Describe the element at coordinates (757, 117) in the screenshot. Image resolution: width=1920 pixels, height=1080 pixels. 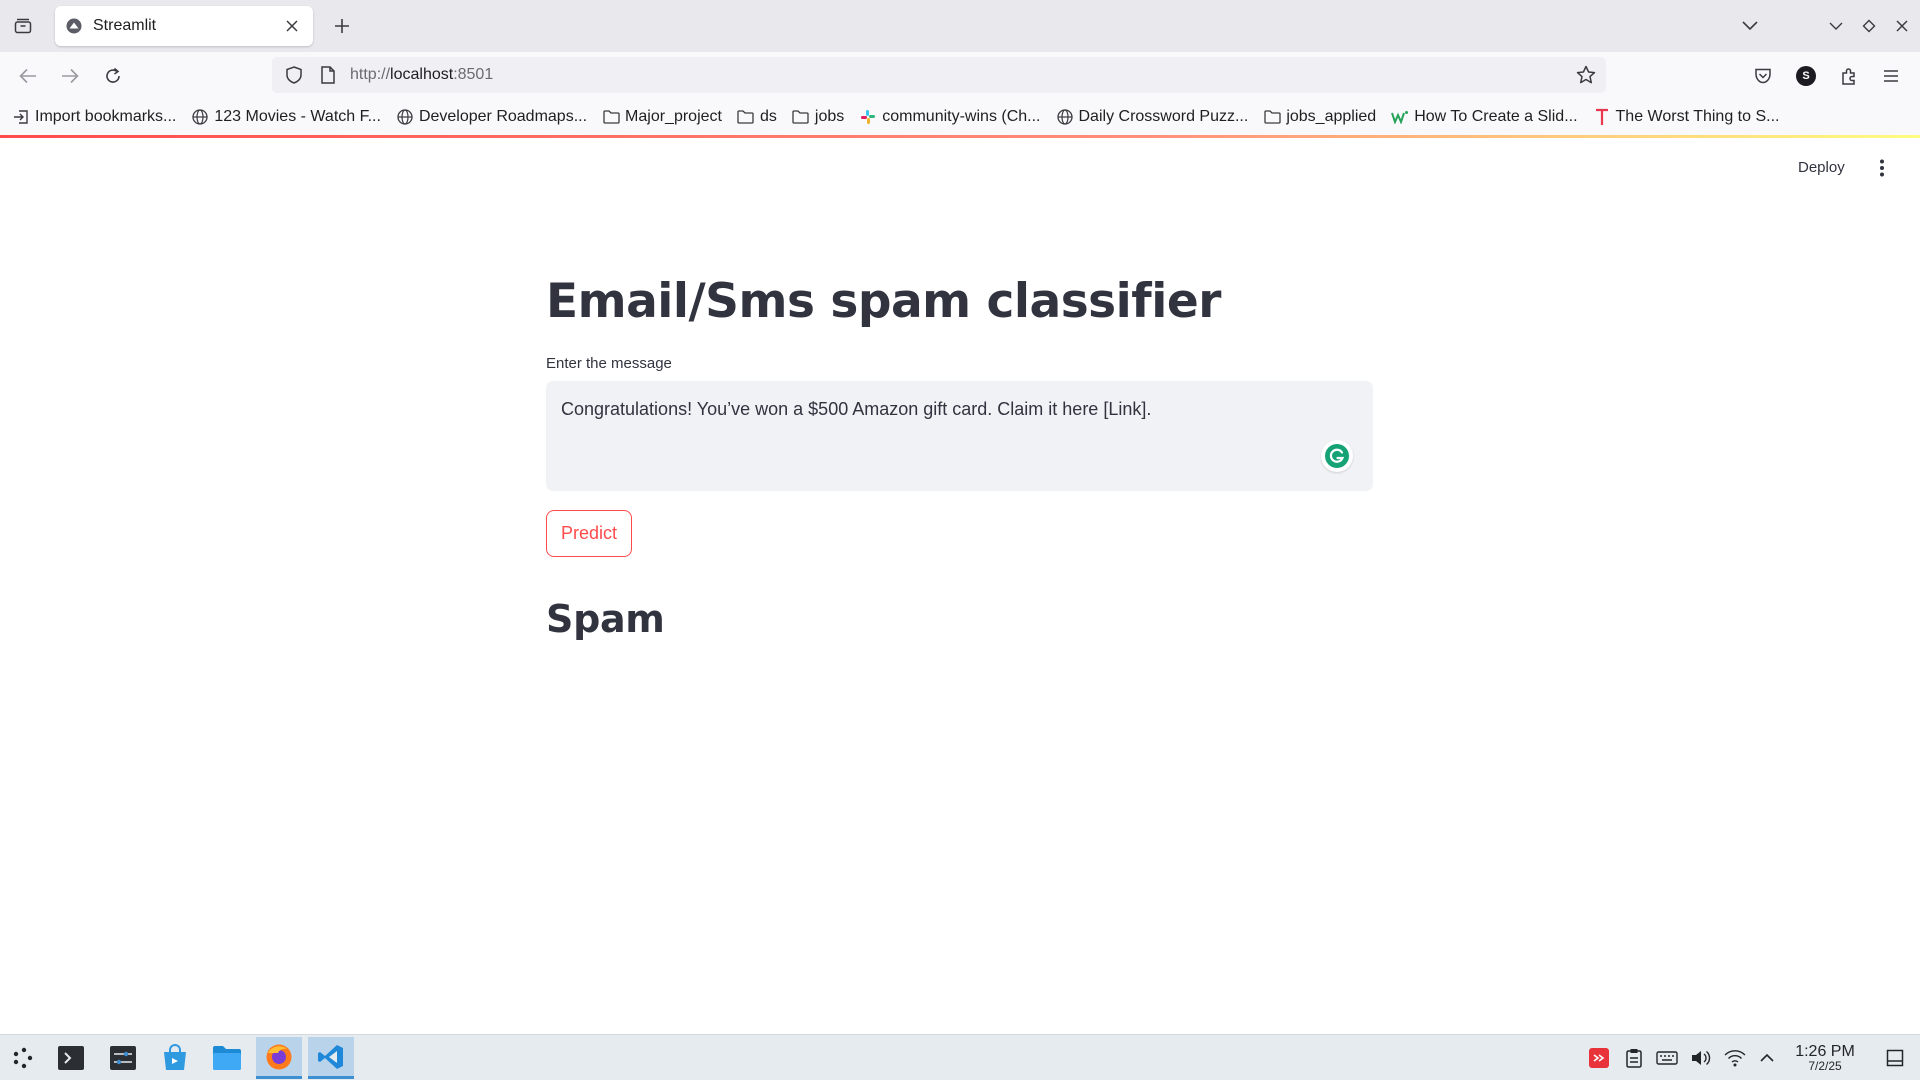
I see `bookmark-folder: ds` at that location.